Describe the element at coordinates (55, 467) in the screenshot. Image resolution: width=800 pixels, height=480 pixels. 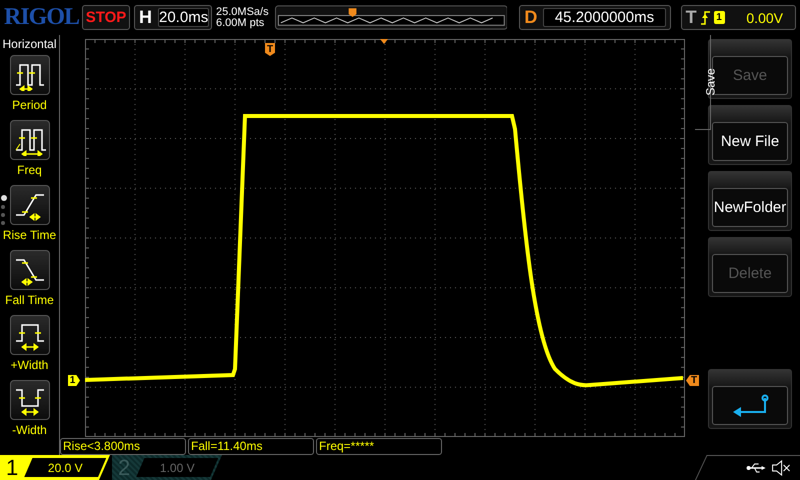
I see `channel-tab: 1 20.0 V` at that location.